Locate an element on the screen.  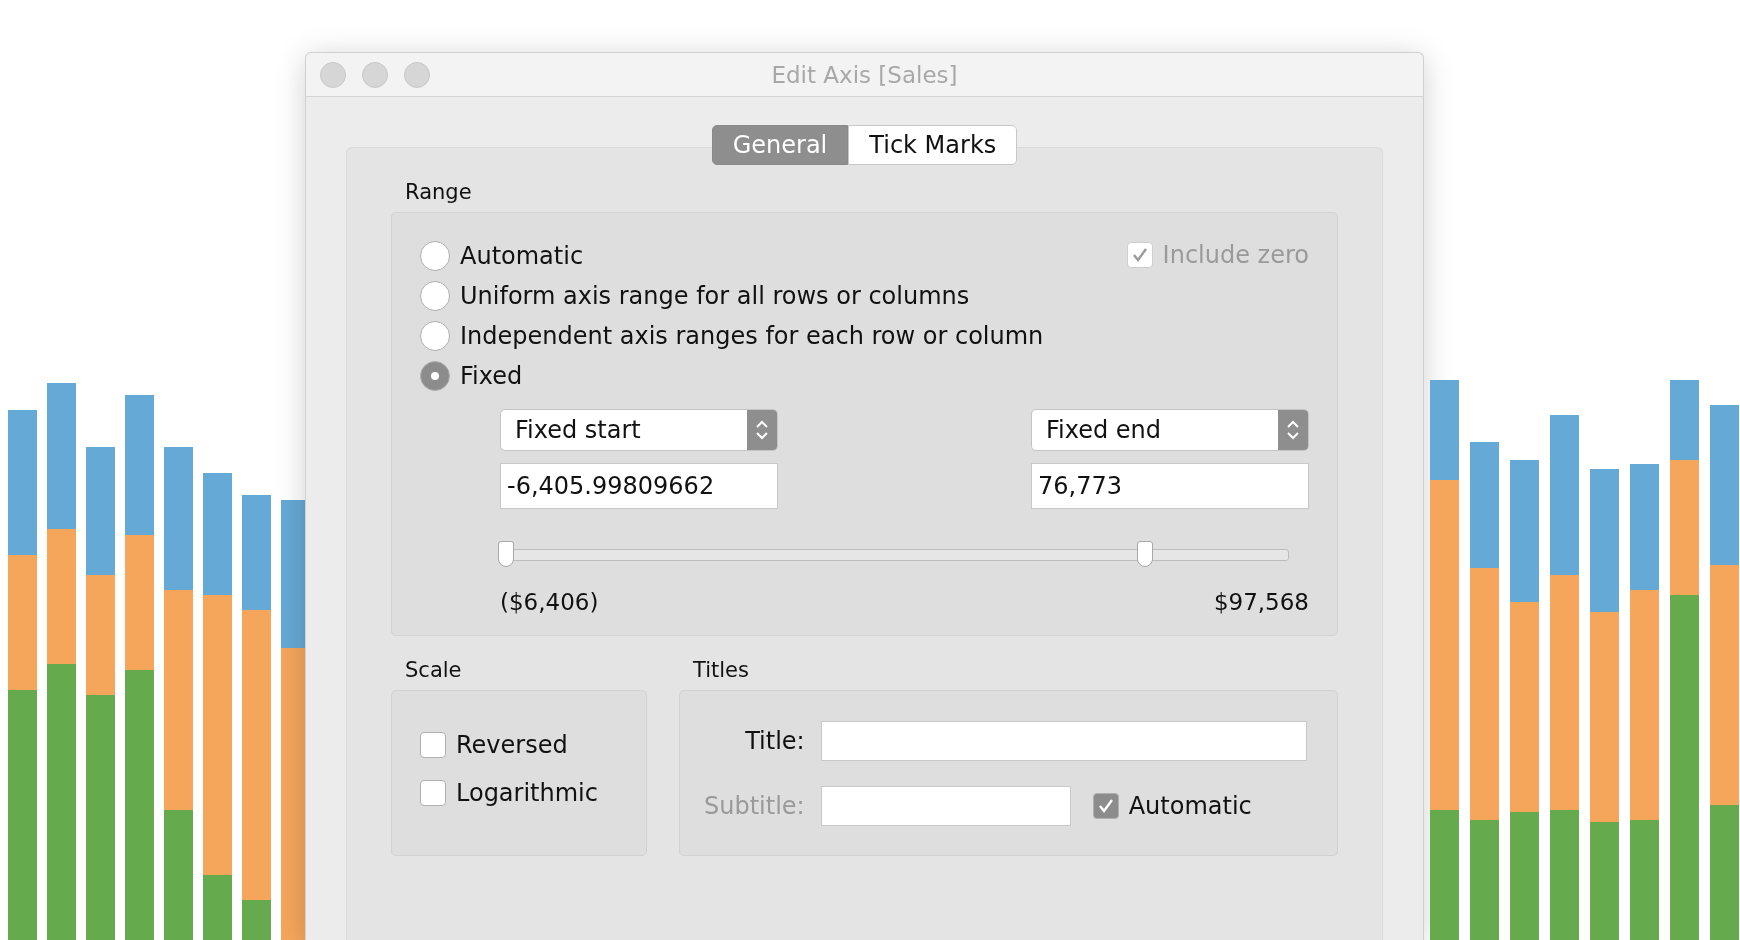
min-value: ($6,406) is located at coordinates (549, 602).